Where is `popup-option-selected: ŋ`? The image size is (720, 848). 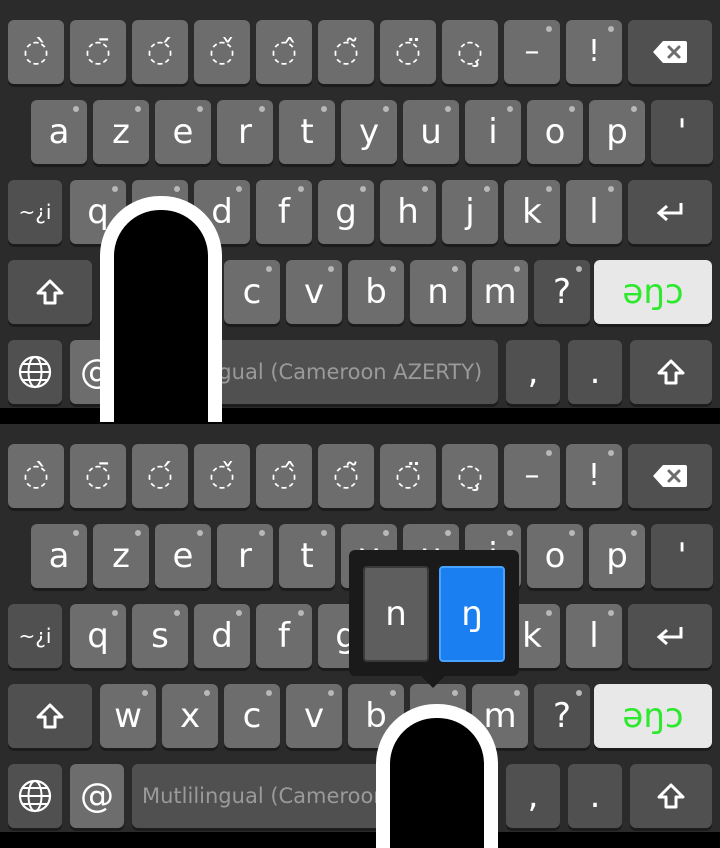 popup-option-selected: ŋ is located at coordinates (472, 614).